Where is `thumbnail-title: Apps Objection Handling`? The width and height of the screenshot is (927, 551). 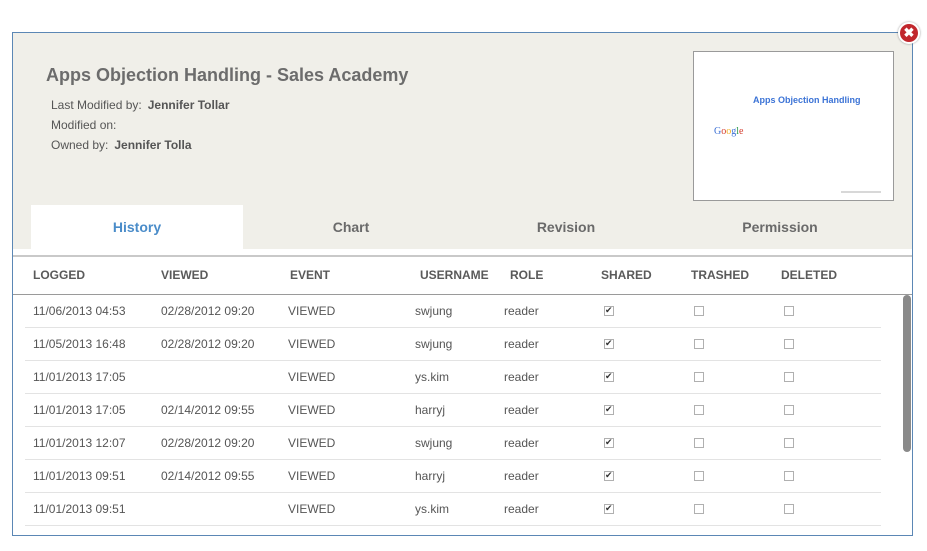
thumbnail-title: Apps Objection Handling is located at coordinates (807, 100).